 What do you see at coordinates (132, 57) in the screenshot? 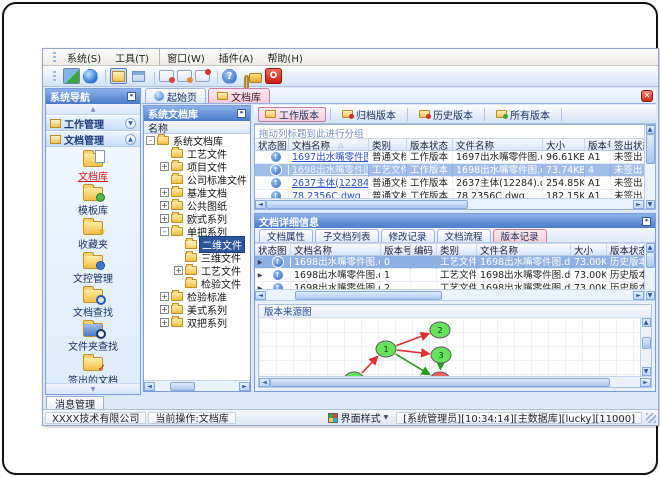
I see `menu-item: 工具(T)` at bounding box center [132, 57].